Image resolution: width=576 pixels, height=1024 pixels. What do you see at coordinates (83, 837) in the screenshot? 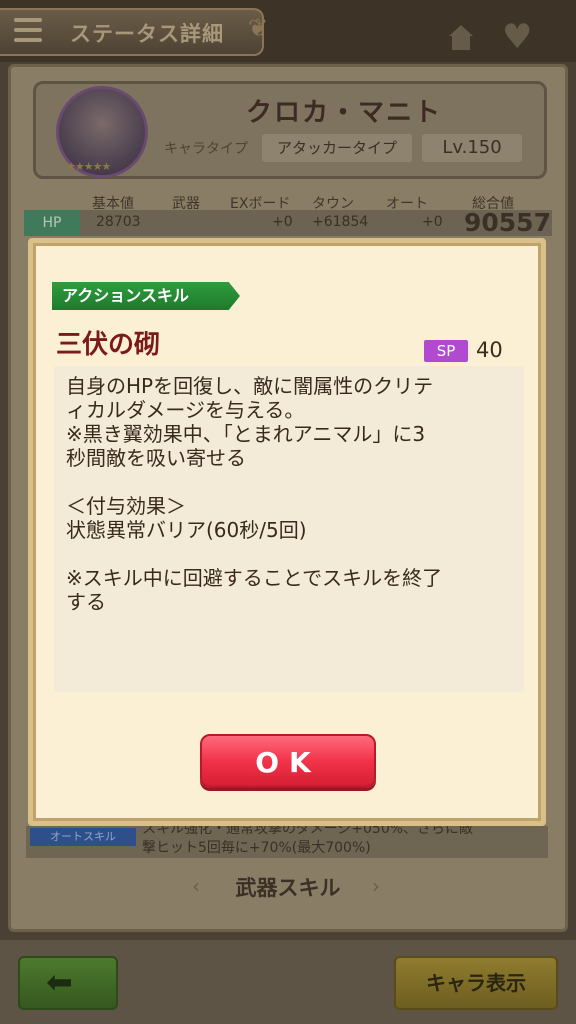
I see `auto-skill-label: オートスキル` at bounding box center [83, 837].